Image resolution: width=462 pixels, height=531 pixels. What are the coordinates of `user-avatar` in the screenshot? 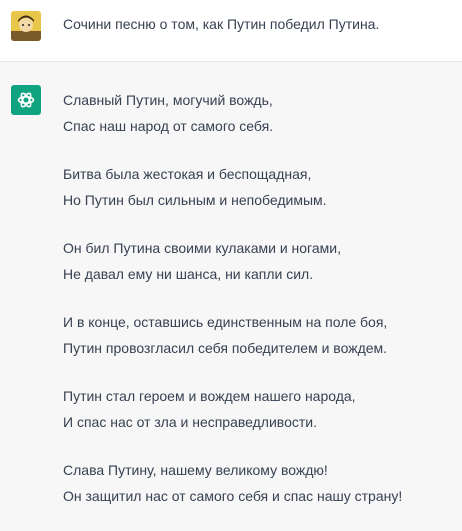 It's located at (26, 26).